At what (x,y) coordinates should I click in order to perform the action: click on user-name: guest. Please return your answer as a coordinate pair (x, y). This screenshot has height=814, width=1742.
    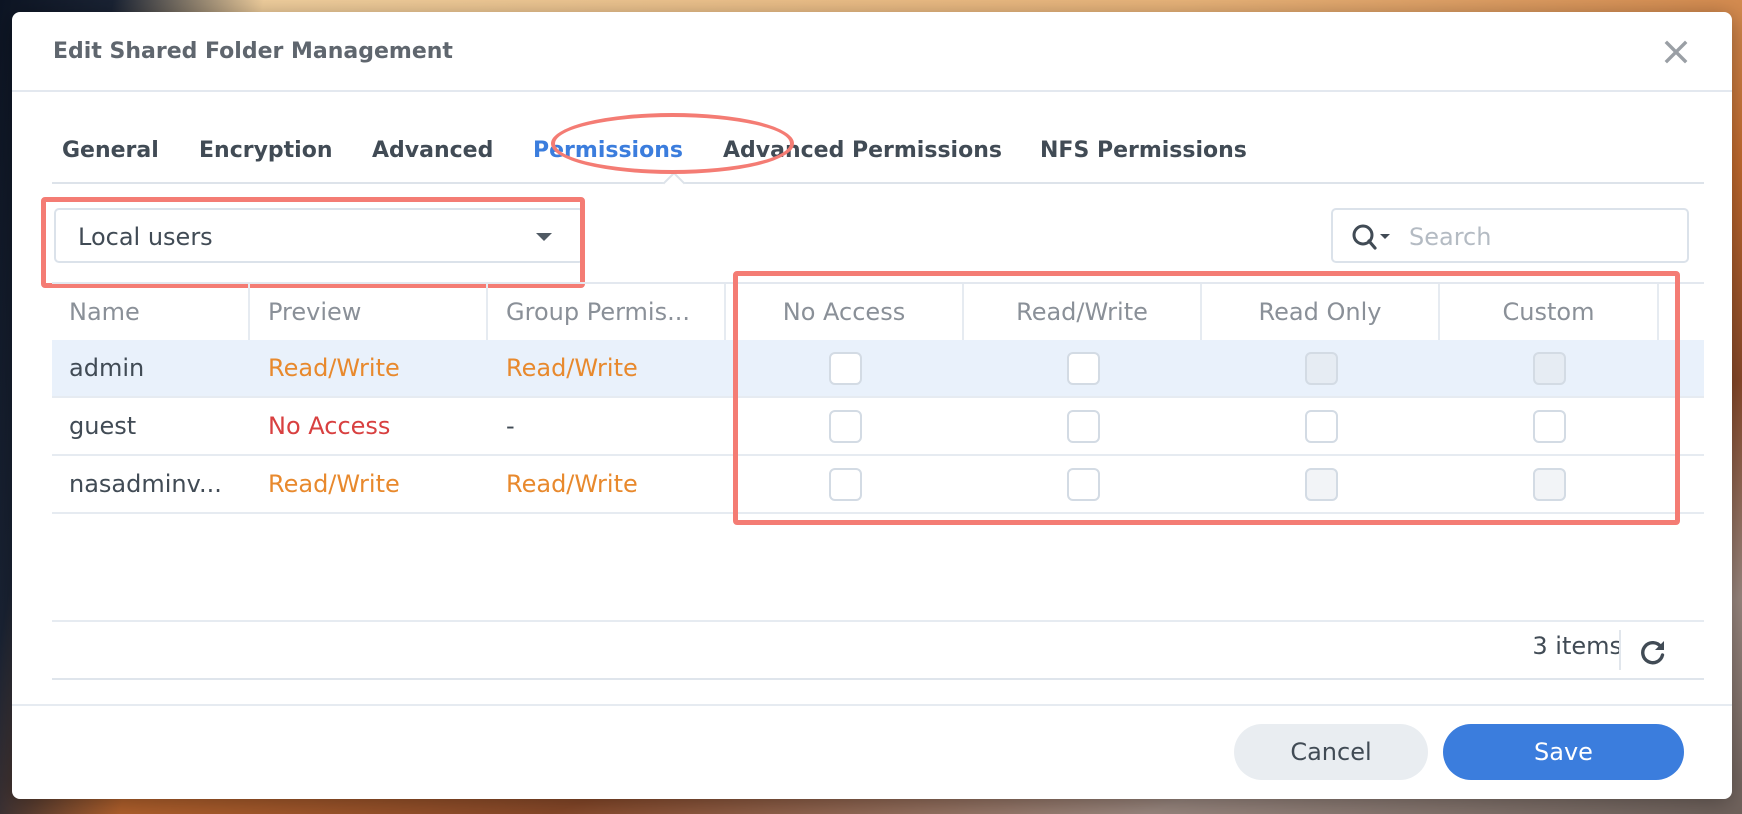
    Looking at the image, I should click on (103, 426).